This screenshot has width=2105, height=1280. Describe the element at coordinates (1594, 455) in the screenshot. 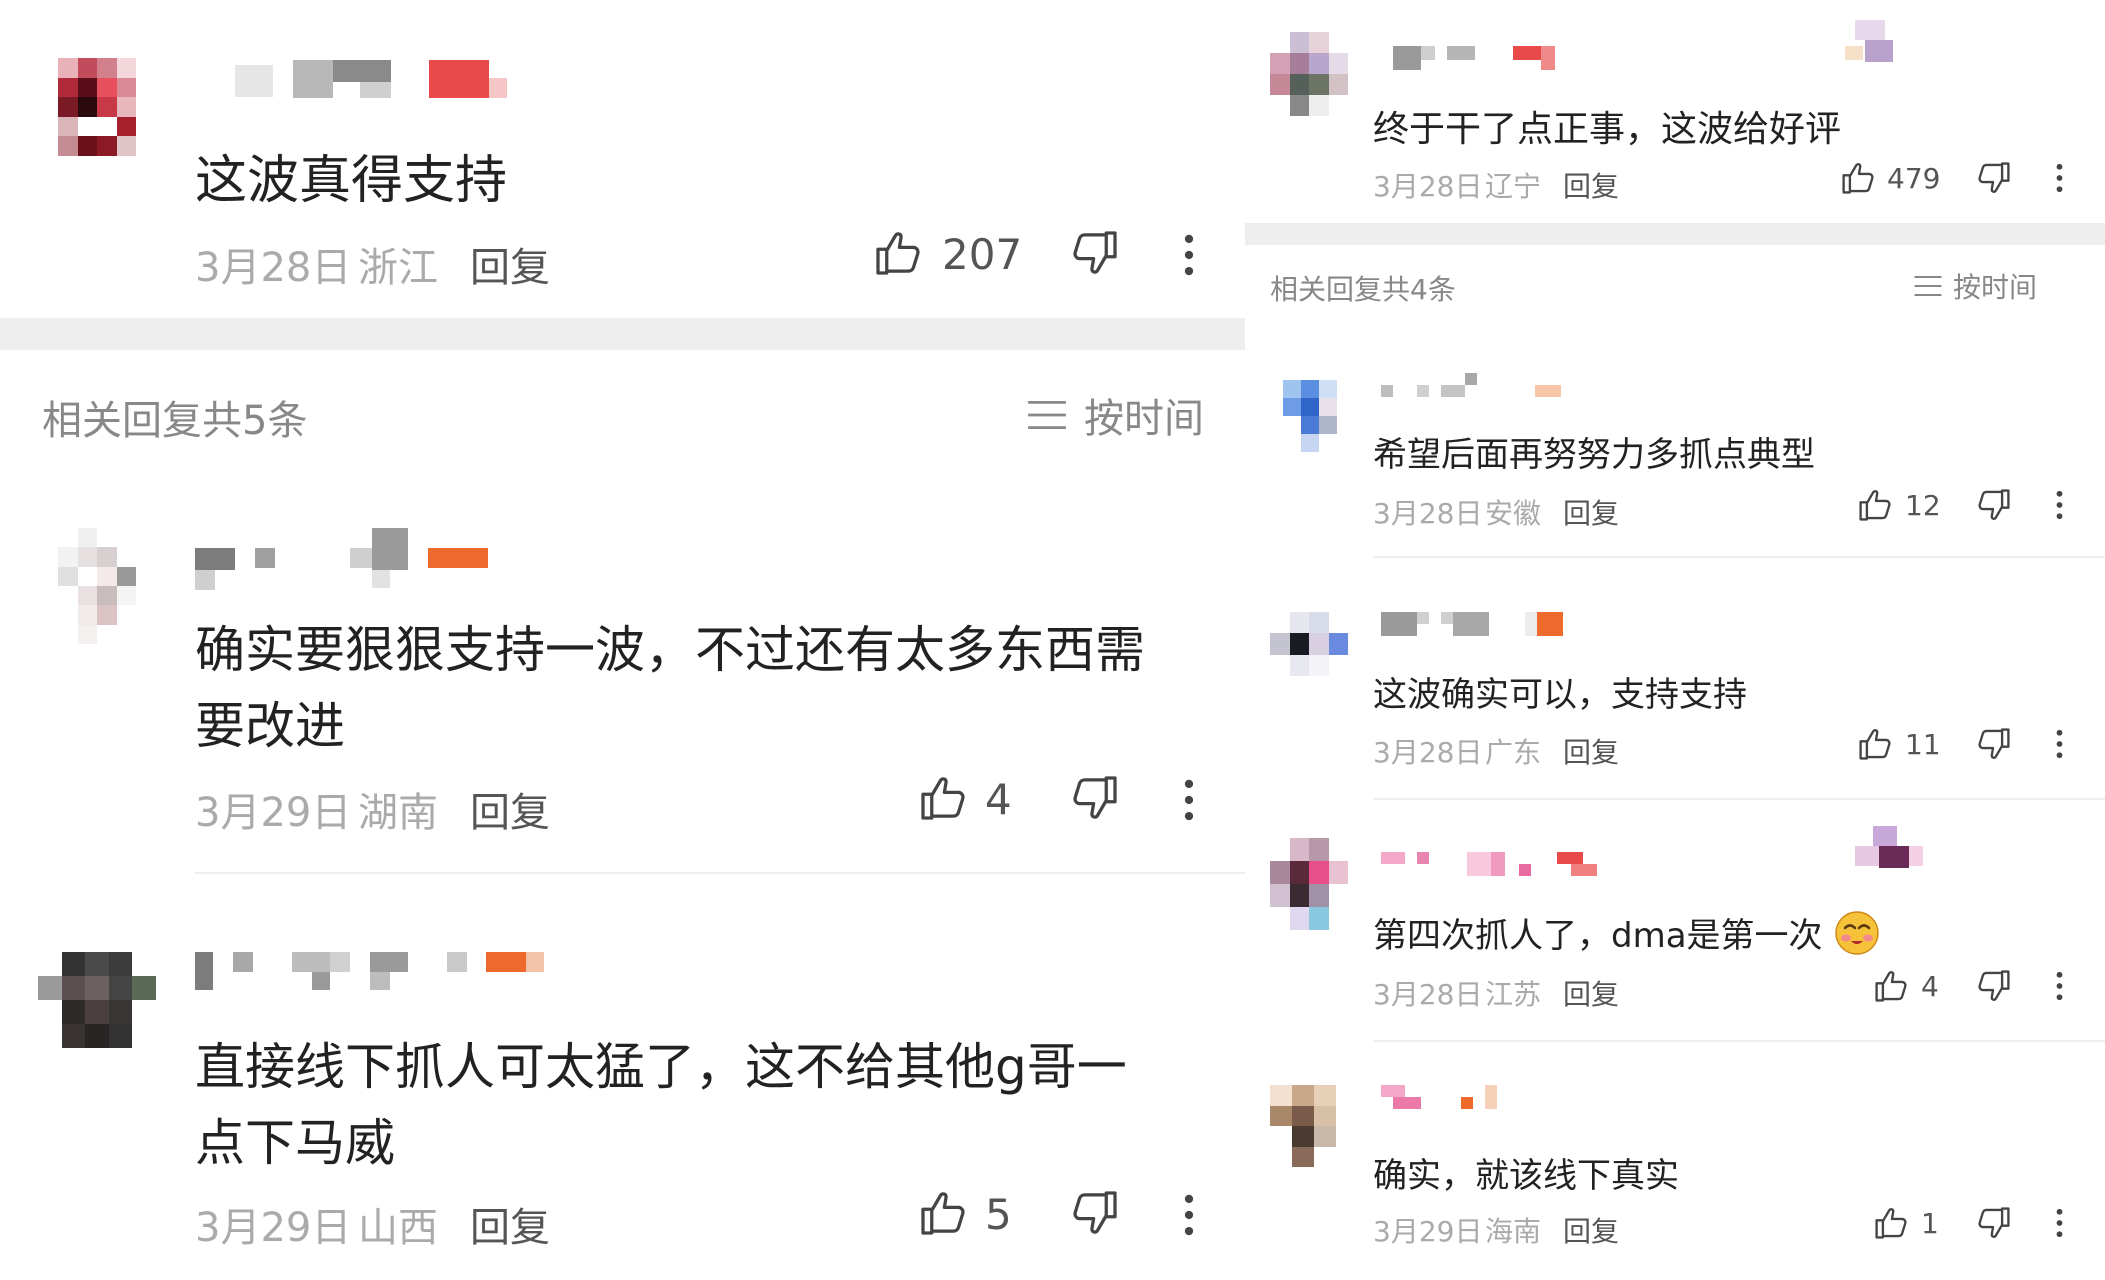

I see `comment-text: 希望后面再努努力多抓点典型` at that location.